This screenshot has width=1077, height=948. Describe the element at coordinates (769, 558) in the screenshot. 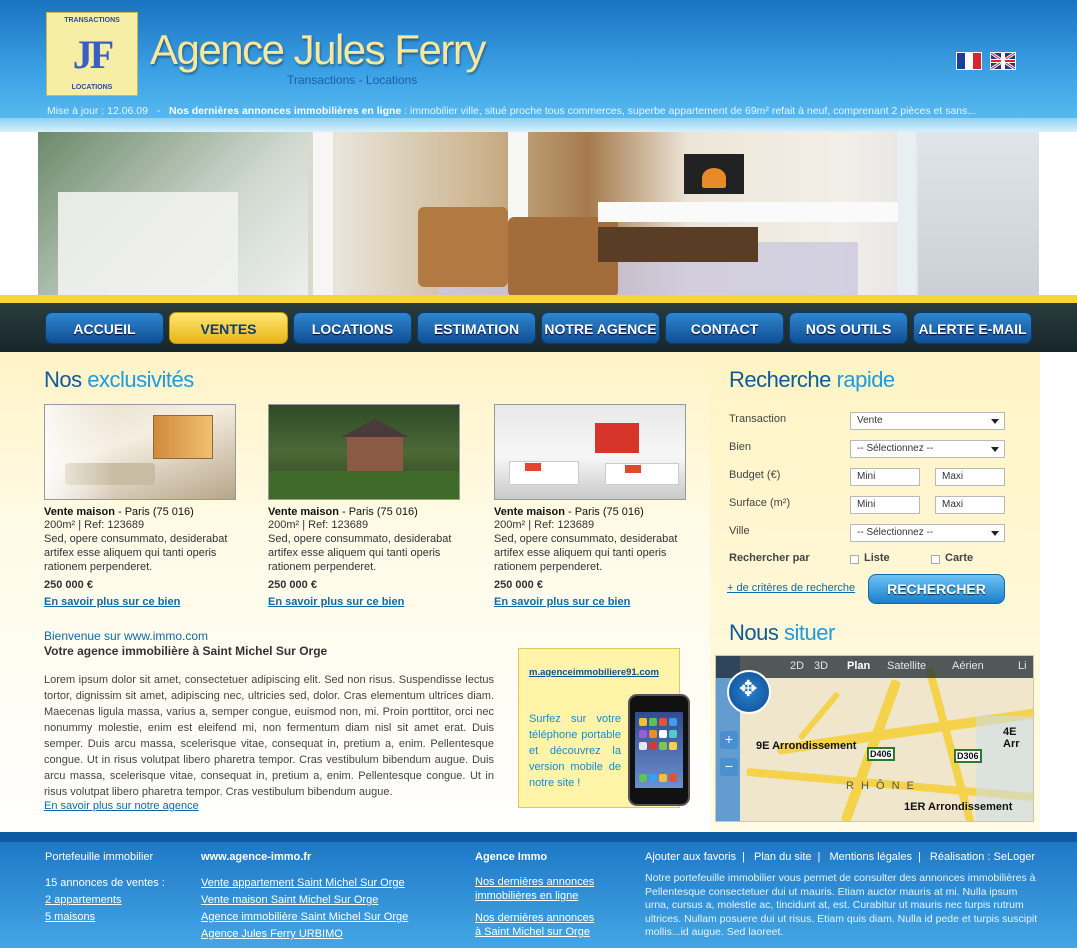

I see `search-by-label: Rechercher par` at that location.